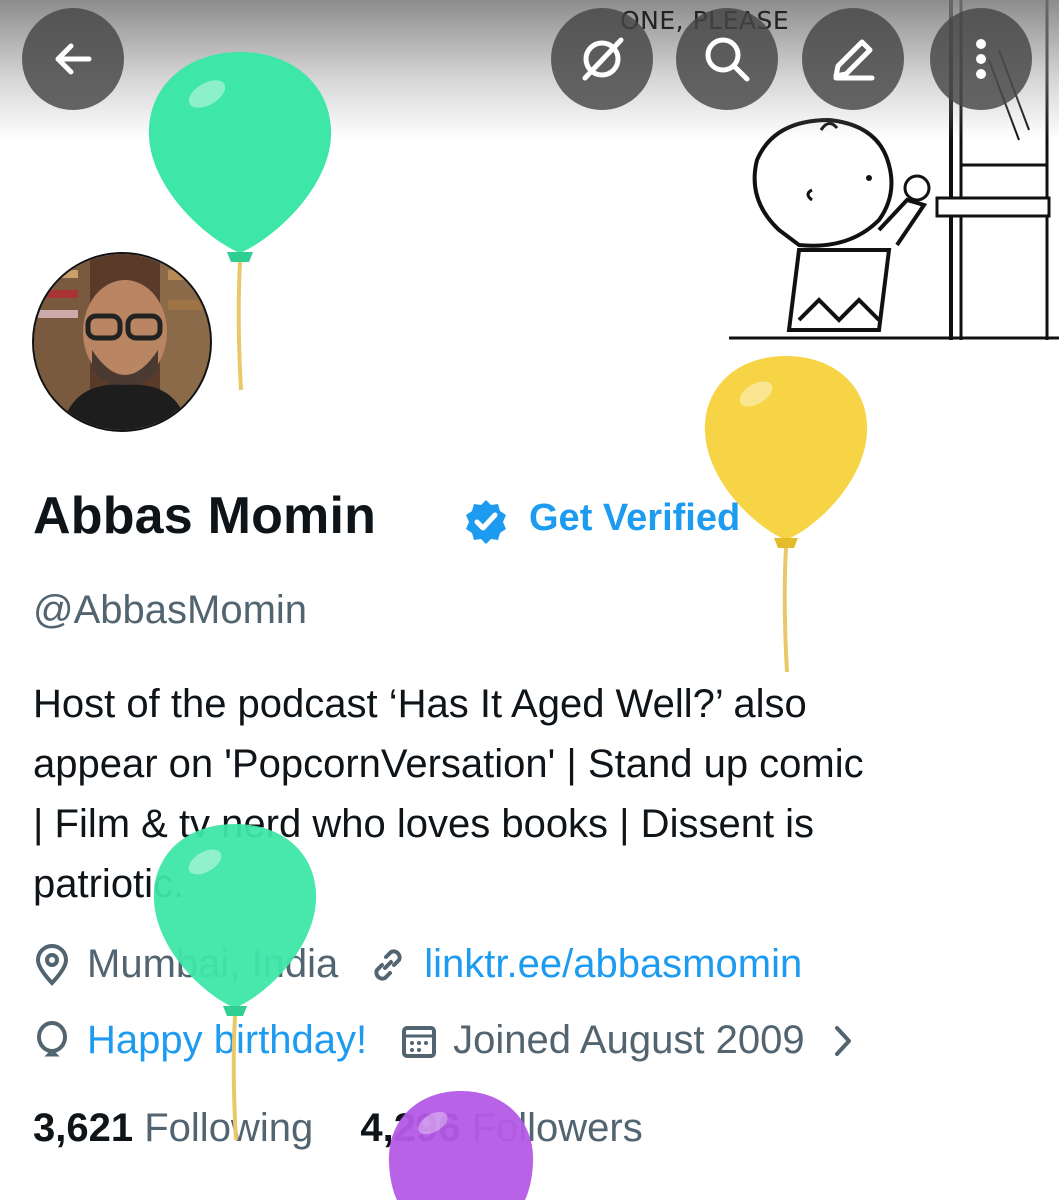 The width and height of the screenshot is (1059, 1200). What do you see at coordinates (410, 1128) in the screenshot?
I see `followers-count: 4,296` at bounding box center [410, 1128].